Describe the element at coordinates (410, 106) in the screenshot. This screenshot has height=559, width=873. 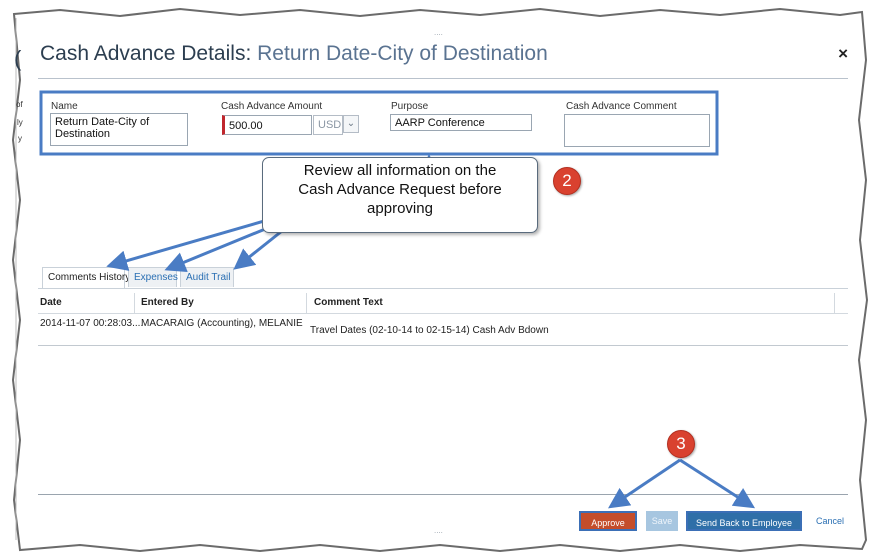
I see `purpose-label: Purpose` at that location.